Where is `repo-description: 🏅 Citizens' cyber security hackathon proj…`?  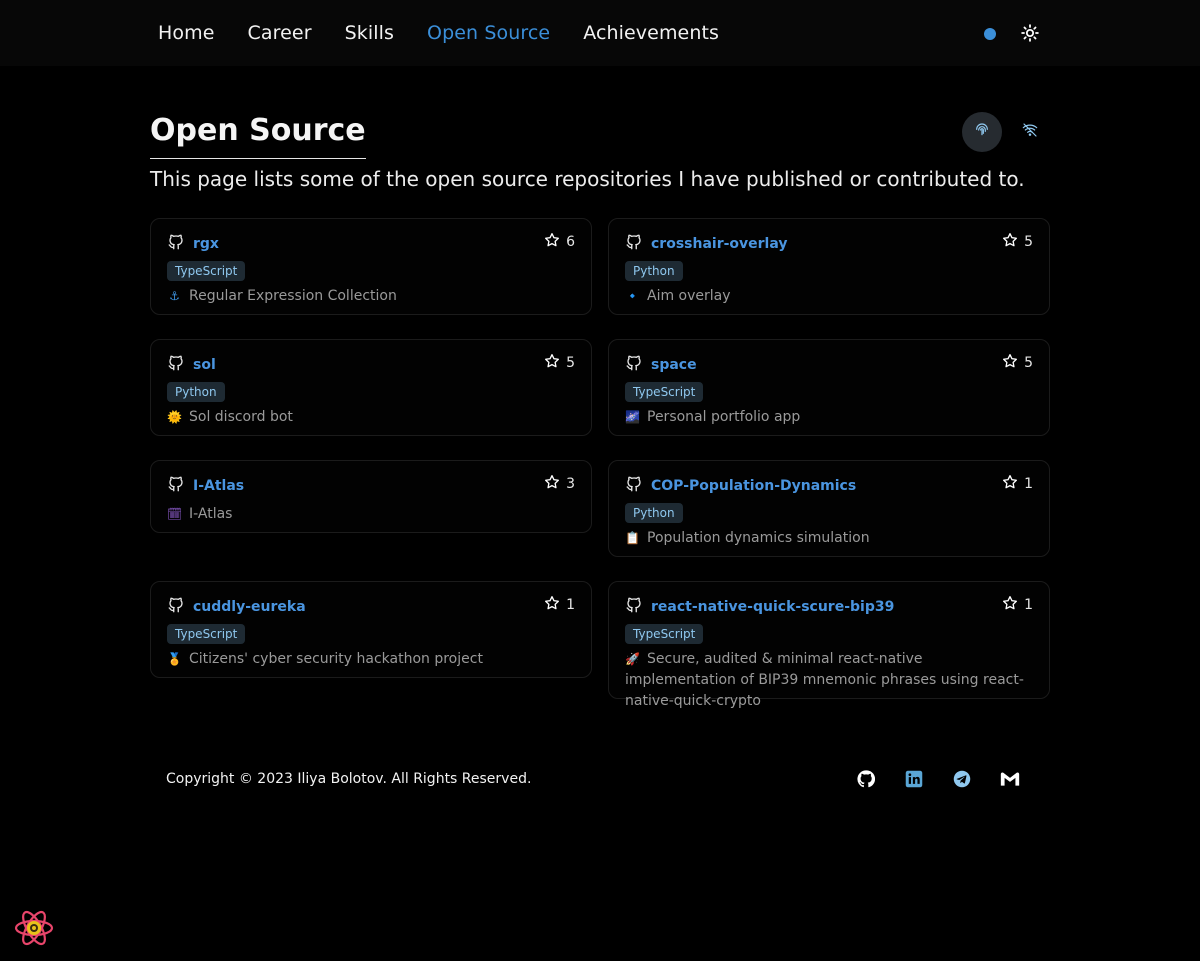 repo-description: 🏅 Citizens' cyber security hackathon proj… is located at coordinates (372, 659).